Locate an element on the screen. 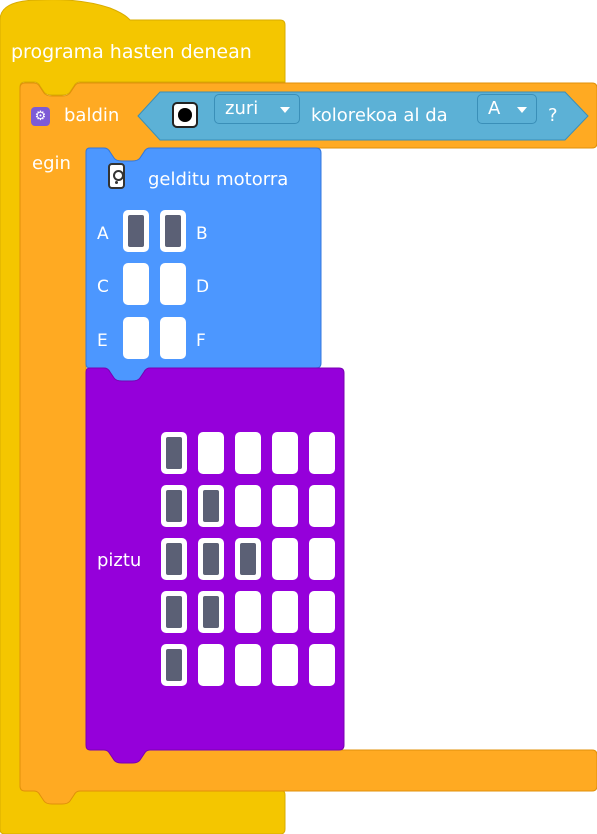  gear-icon: ⚙ is located at coordinates (40, 116).